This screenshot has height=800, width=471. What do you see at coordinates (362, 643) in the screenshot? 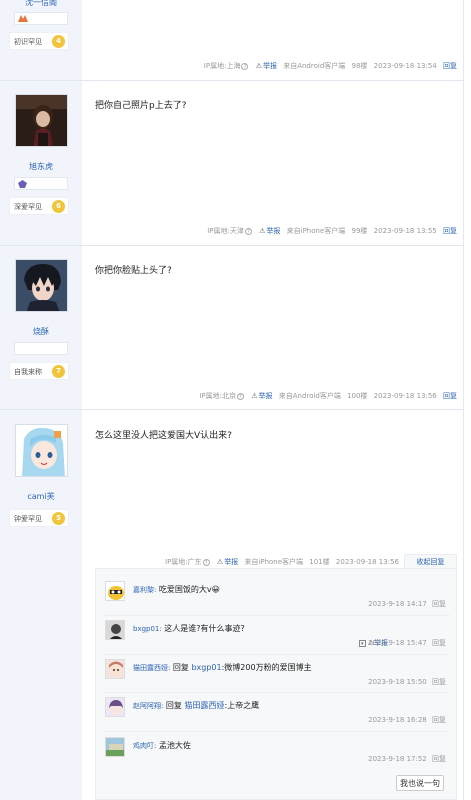
I see `chevron-down-icon: ▾` at bounding box center [362, 643].